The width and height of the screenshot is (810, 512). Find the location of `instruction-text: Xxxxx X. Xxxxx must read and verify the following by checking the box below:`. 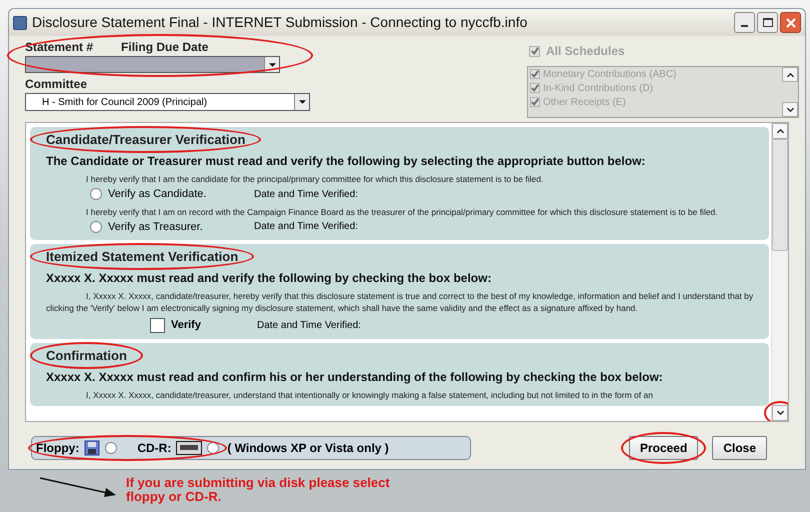

instruction-text: Xxxxx X. Xxxxx must read and verify the following by checking the box below: is located at coordinates (268, 278).